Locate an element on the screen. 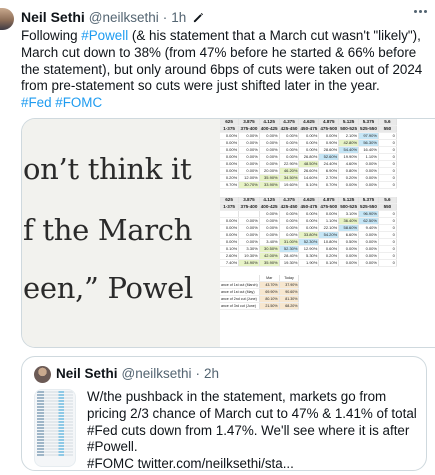  table-cell: 3.40% is located at coordinates (269, 242).